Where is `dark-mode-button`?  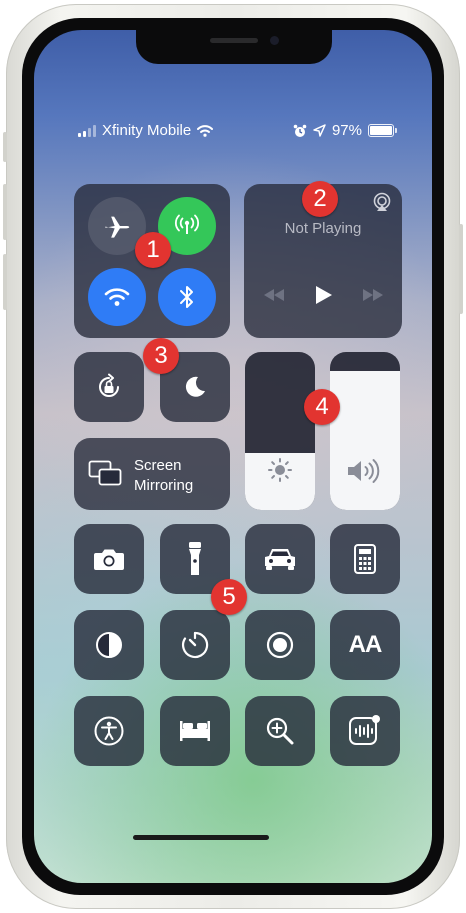
dark-mode-button is located at coordinates (109, 645).